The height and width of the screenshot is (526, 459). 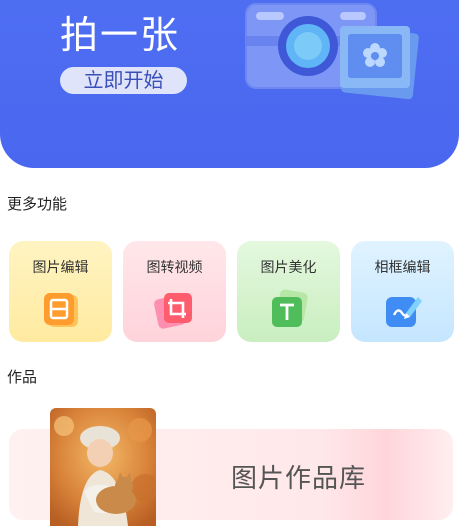 What do you see at coordinates (120, 35) in the screenshot?
I see `hero-title: 拍一张` at bounding box center [120, 35].